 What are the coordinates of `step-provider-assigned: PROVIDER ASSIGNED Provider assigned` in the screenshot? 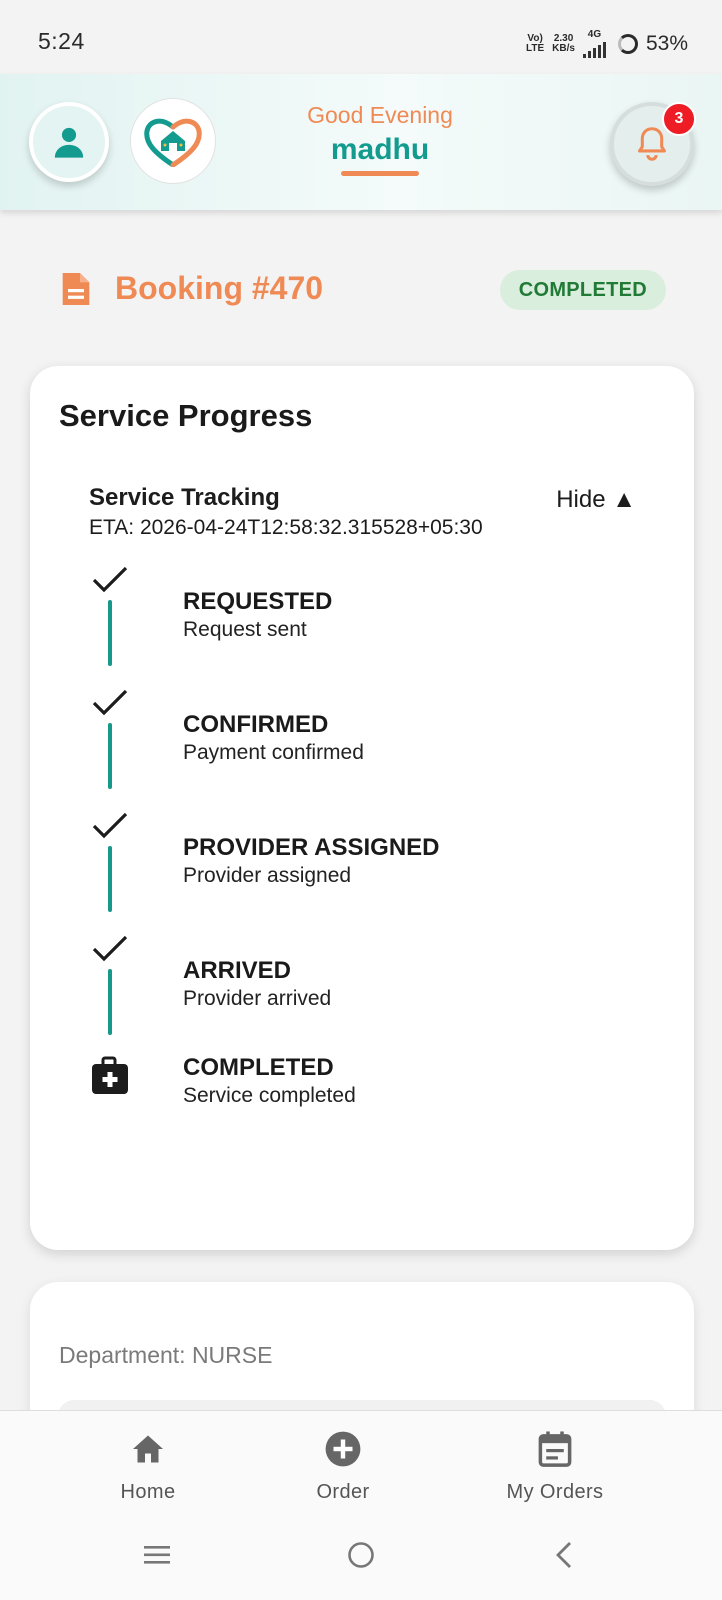 It's located at (368, 865).